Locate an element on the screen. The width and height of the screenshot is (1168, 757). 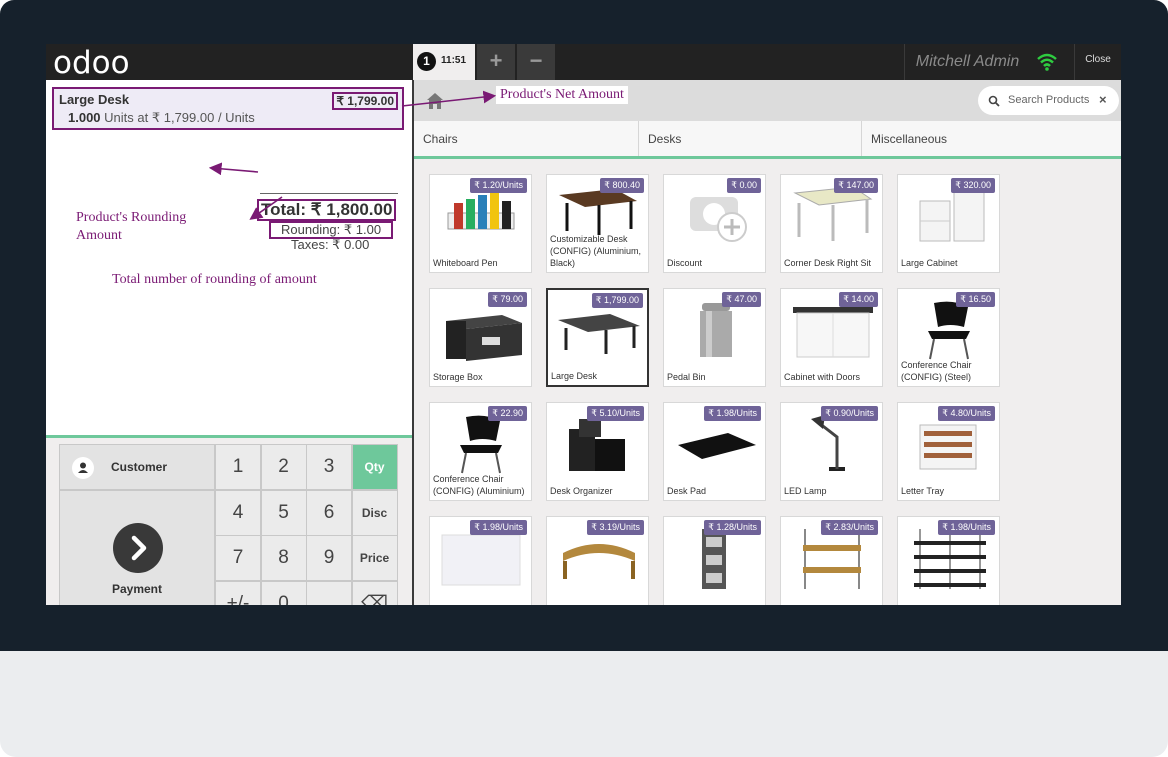
product-card: ₹ 79.00 Storage Box is located at coordinates (480, 337).